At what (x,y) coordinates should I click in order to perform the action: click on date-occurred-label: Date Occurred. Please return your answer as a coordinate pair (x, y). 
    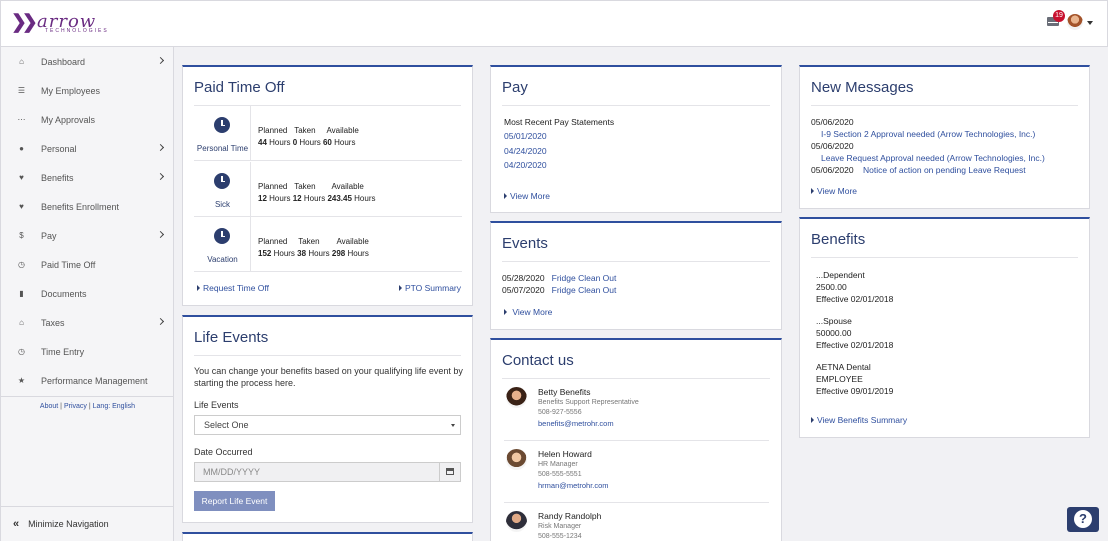
    Looking at the image, I should click on (223, 452).